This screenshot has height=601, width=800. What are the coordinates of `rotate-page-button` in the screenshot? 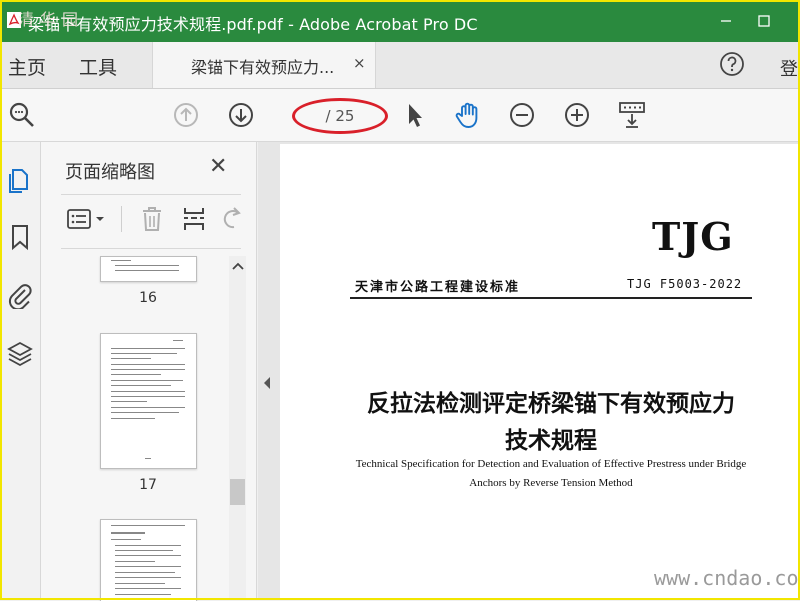 It's located at (232, 219).